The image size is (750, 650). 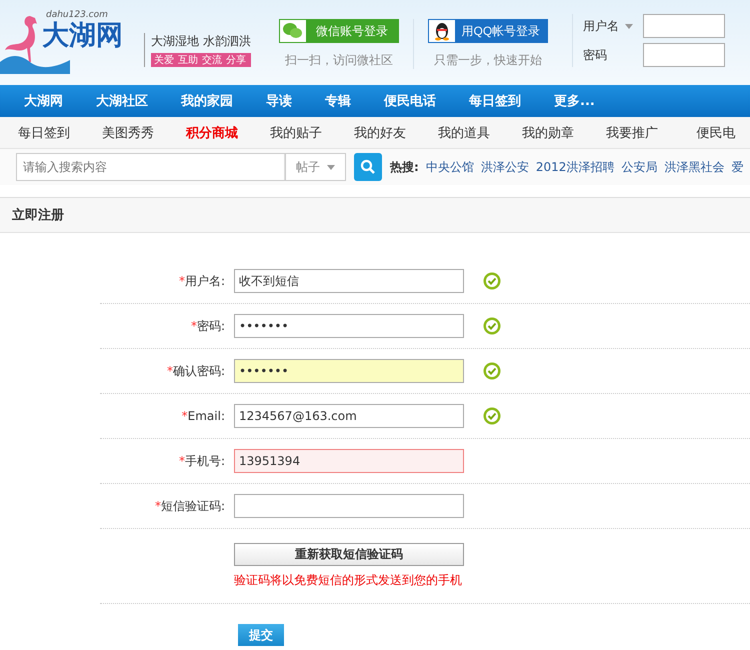 I want to click on nav-item: 大湖网, so click(x=43, y=101).